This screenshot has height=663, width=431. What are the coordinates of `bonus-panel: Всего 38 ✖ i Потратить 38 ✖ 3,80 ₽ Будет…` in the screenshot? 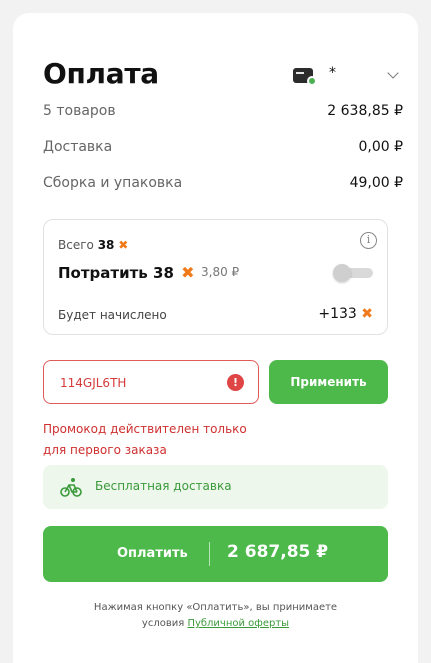 It's located at (215, 277).